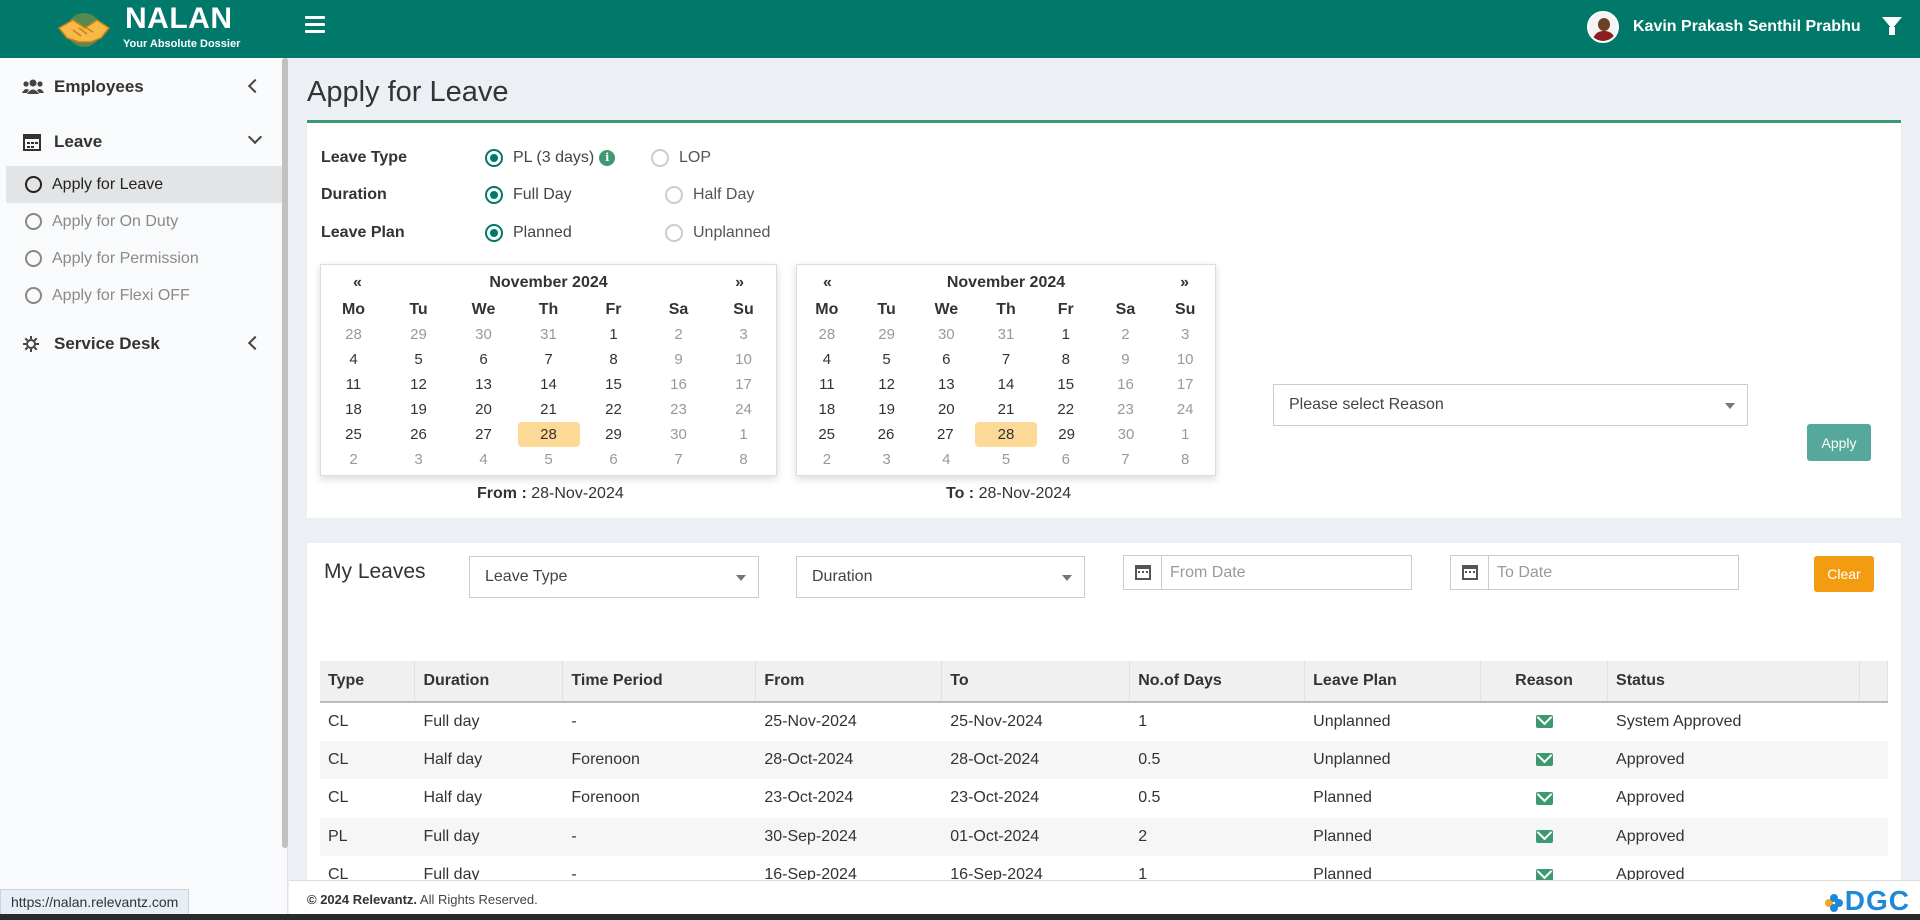 The image size is (1920, 920). Describe the element at coordinates (418, 434) in the screenshot. I see `calendar-day: 26` at that location.